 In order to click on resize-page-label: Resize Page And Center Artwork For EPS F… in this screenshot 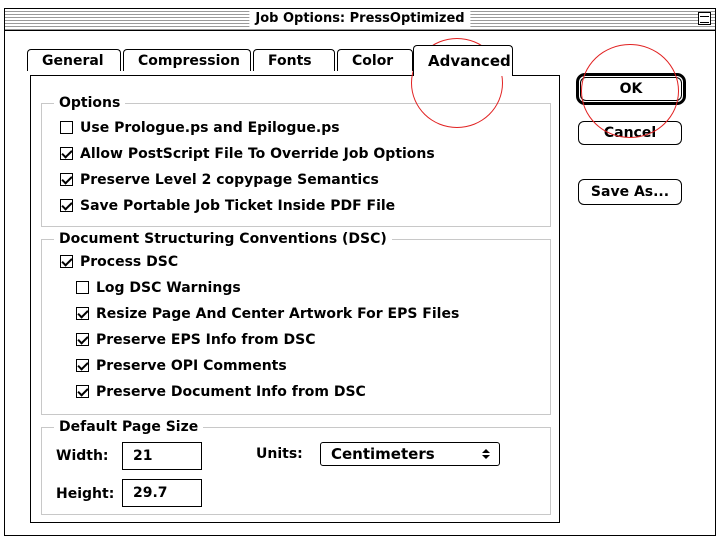, I will do `click(278, 314)`.